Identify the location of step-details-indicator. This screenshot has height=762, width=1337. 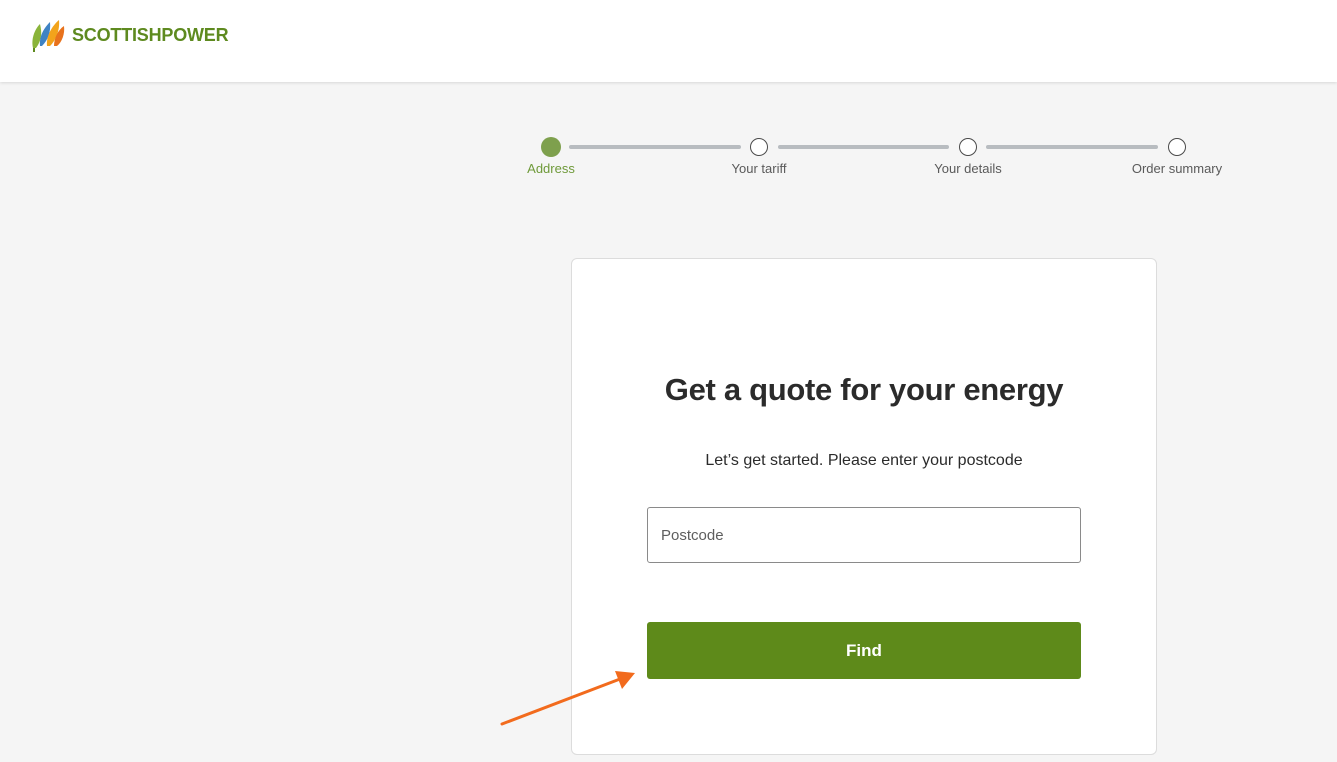
(968, 147).